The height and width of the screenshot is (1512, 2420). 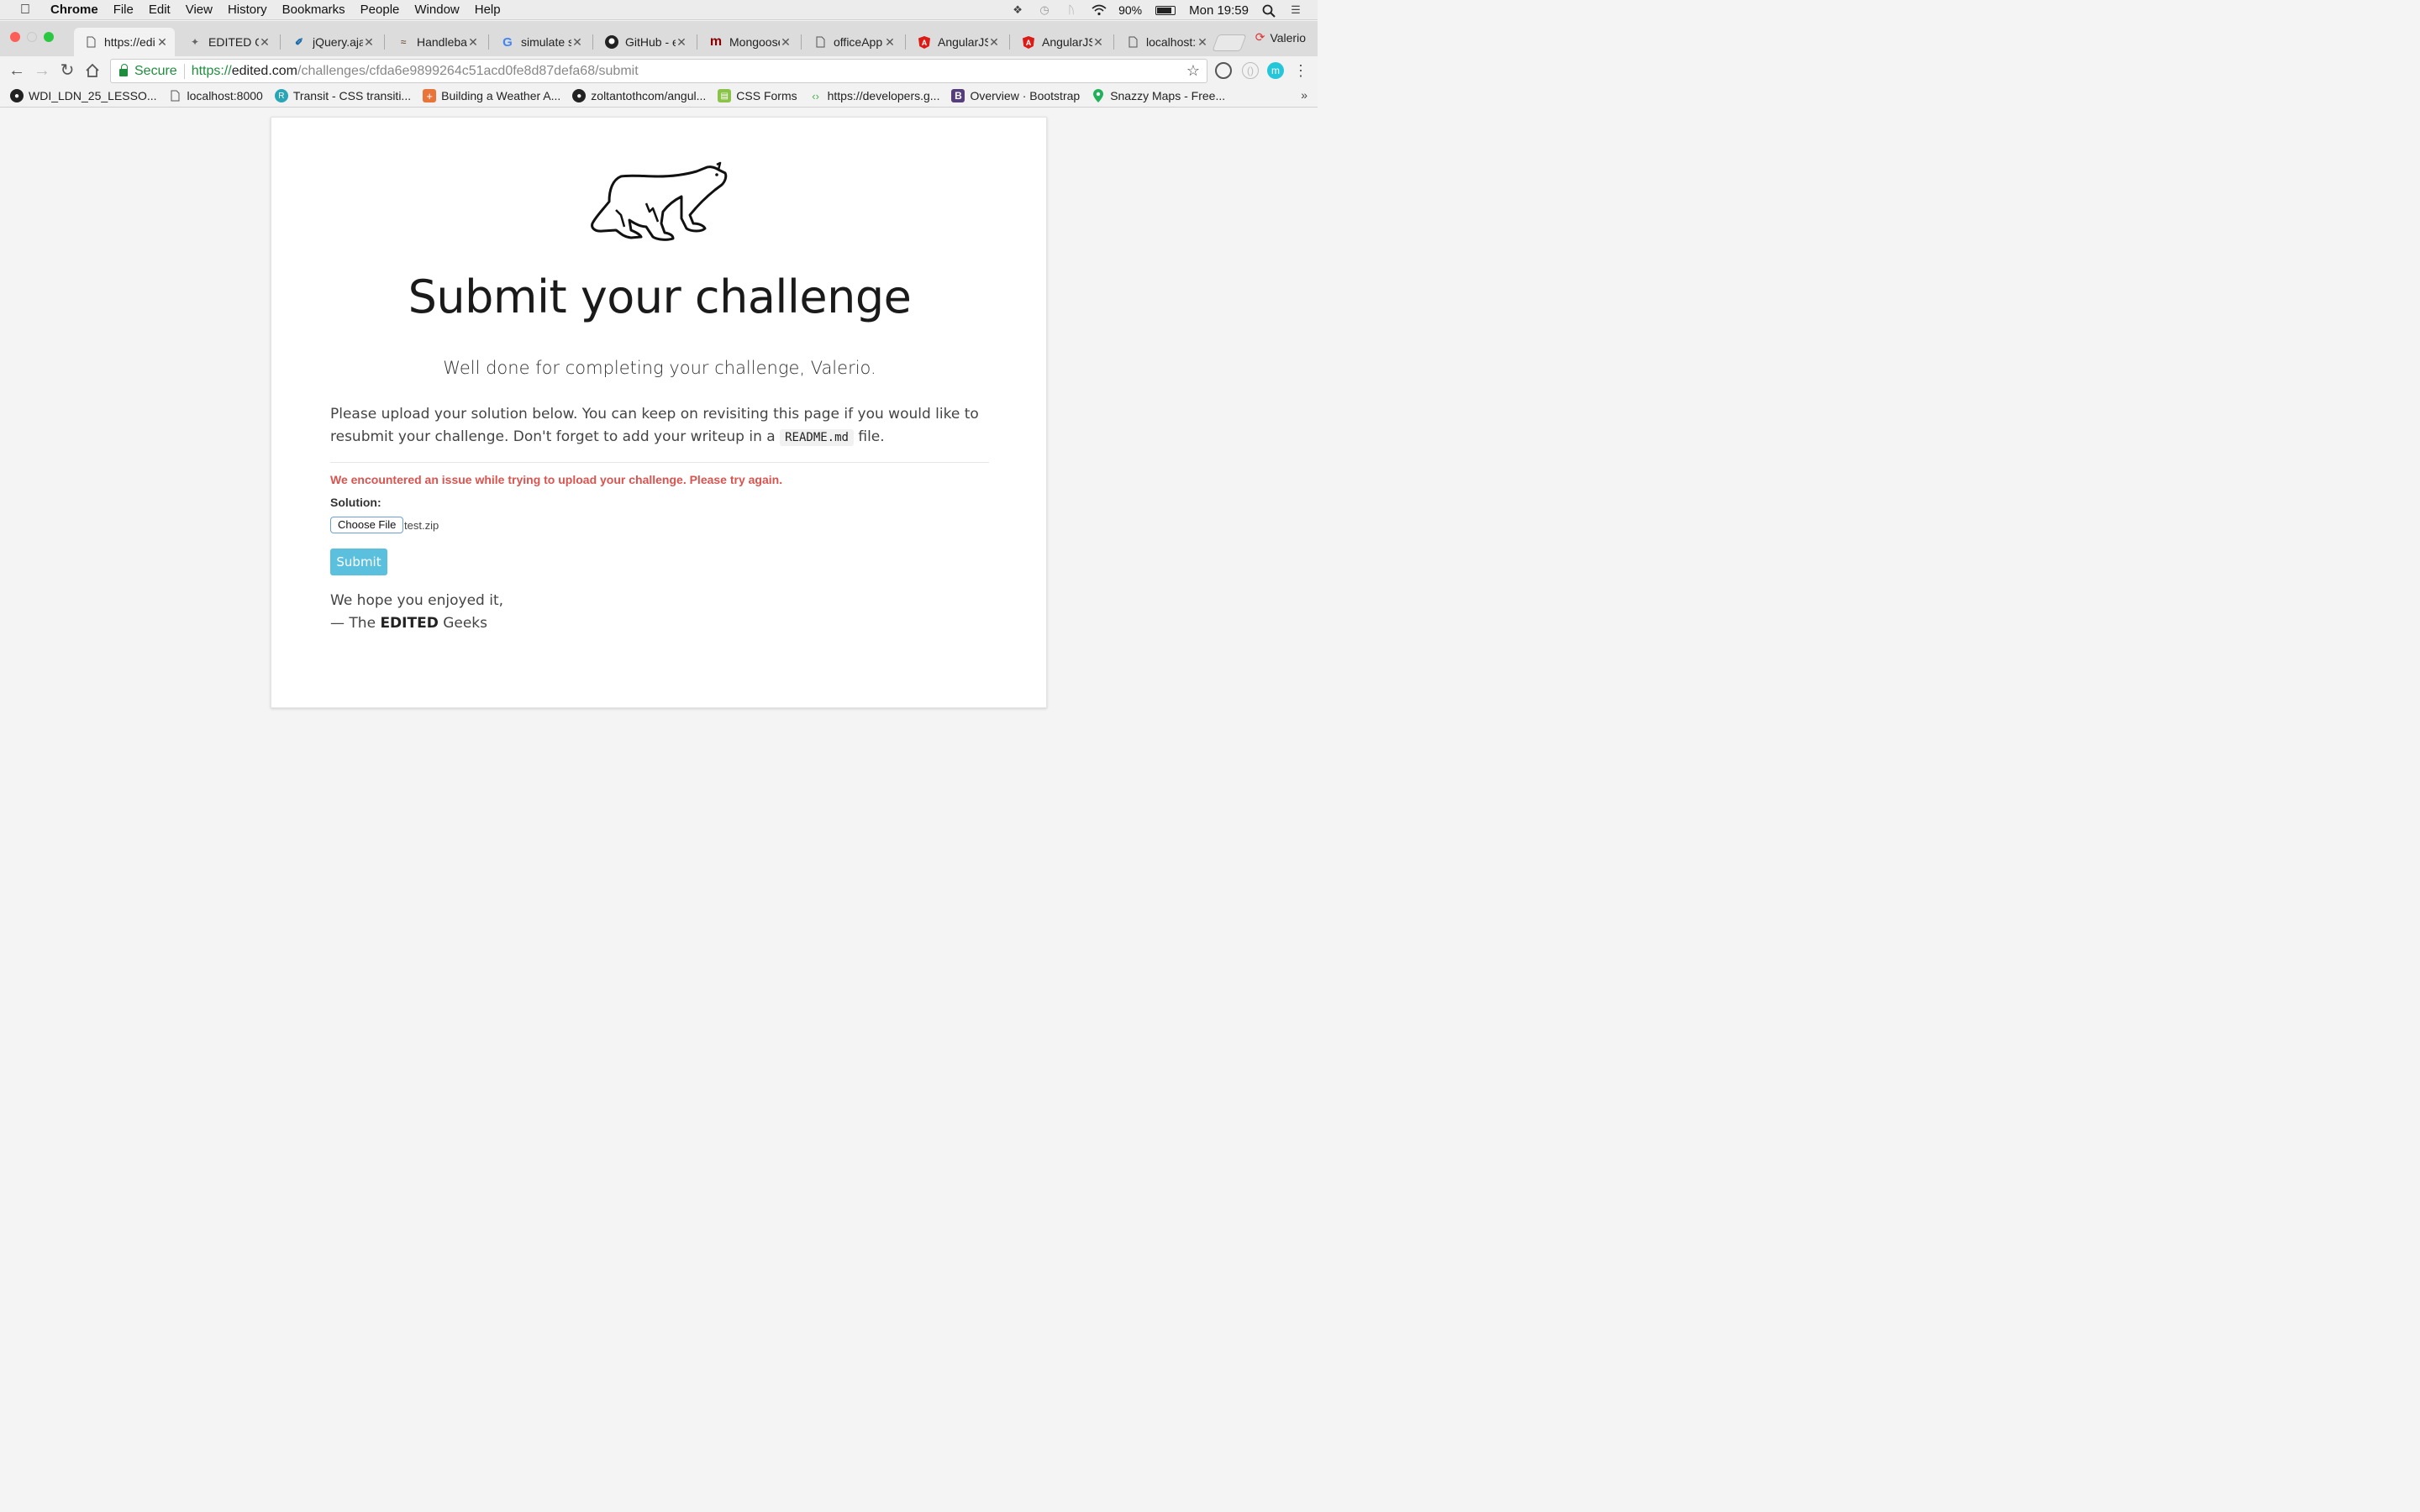 I want to click on menu-file: File, so click(x=124, y=10).